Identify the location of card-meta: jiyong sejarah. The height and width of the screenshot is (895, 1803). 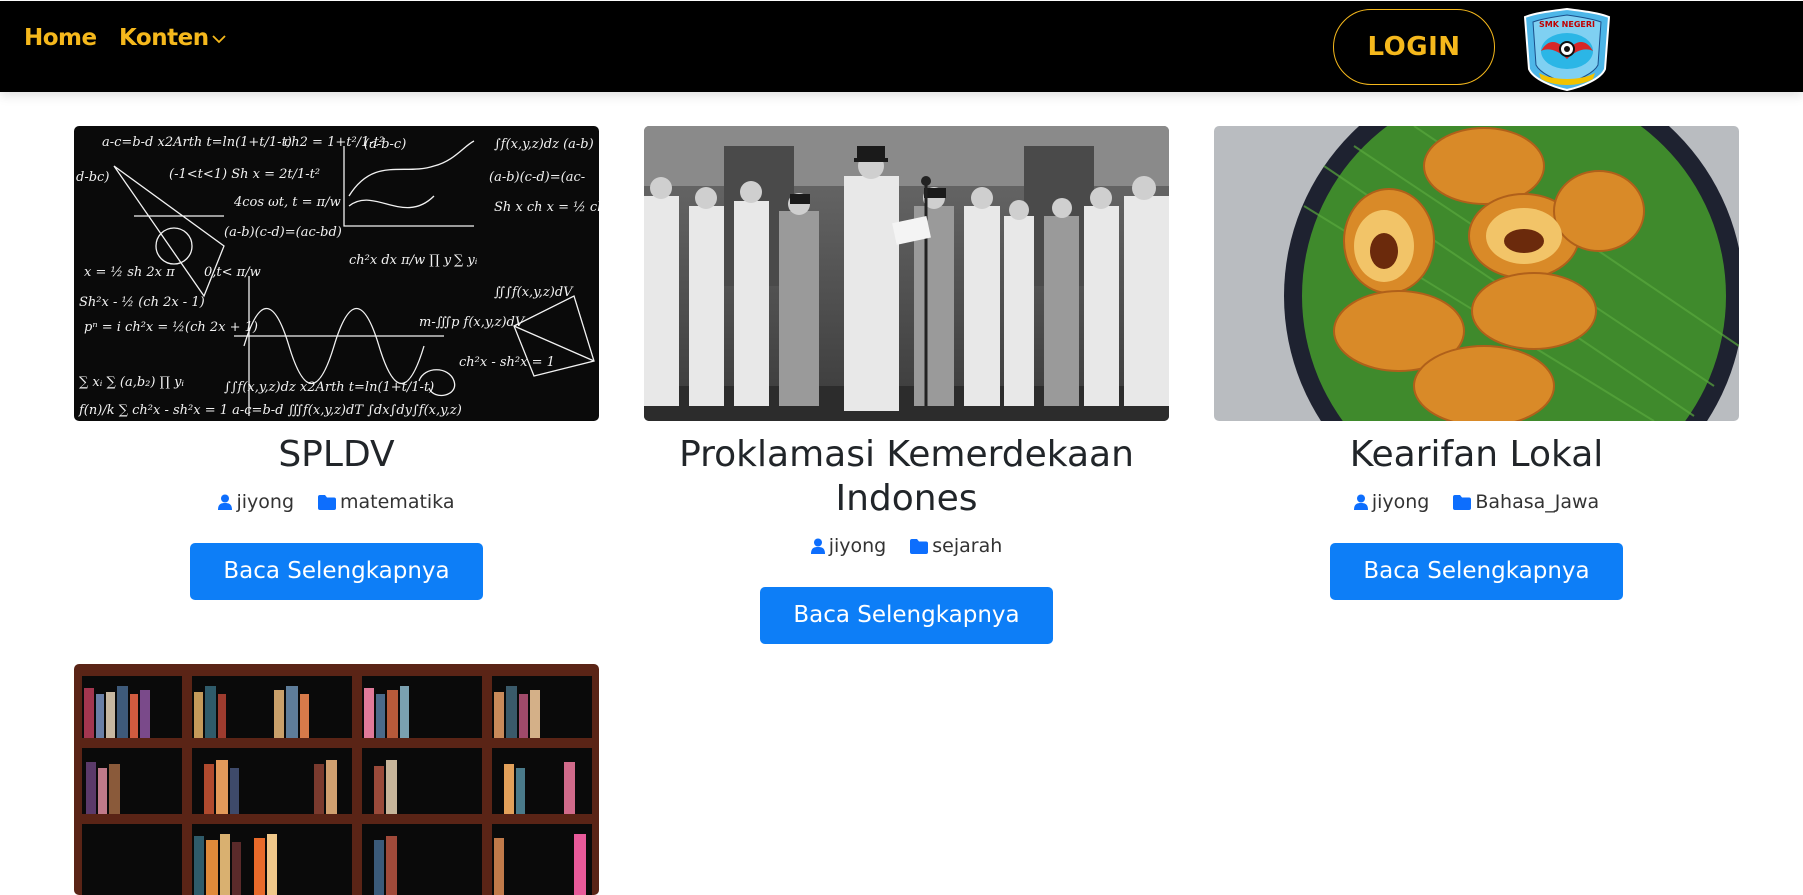
(906, 546).